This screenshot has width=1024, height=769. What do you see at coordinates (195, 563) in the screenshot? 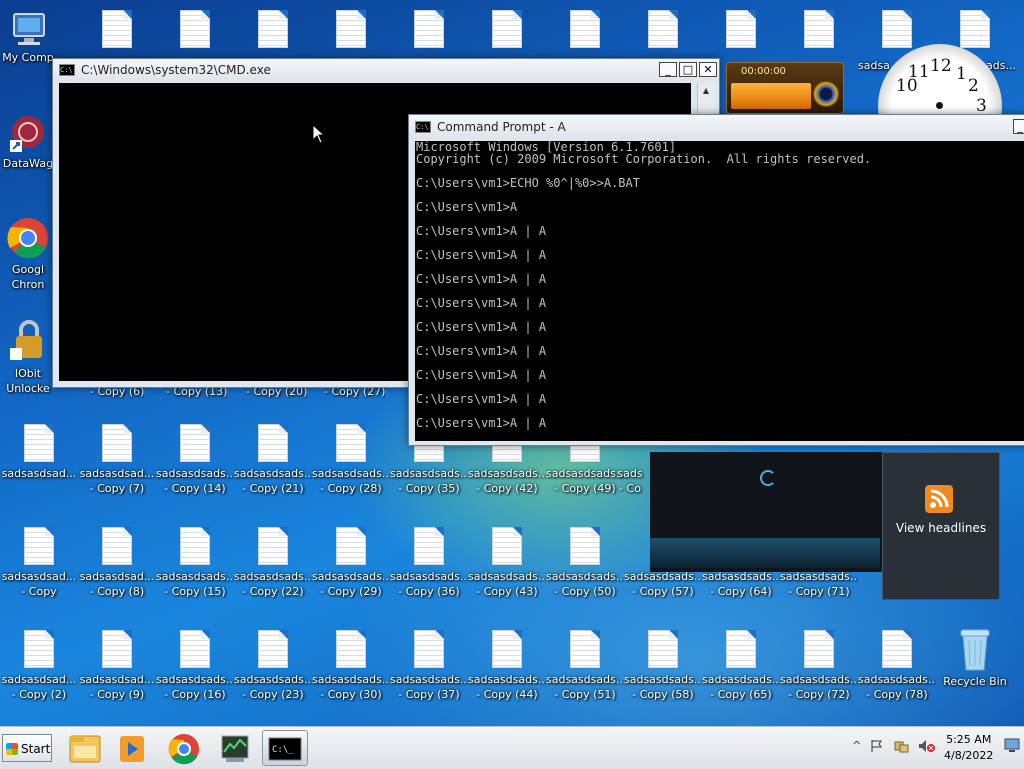
I see `file-icon: sadsasdsads... - Copy (15)` at bounding box center [195, 563].